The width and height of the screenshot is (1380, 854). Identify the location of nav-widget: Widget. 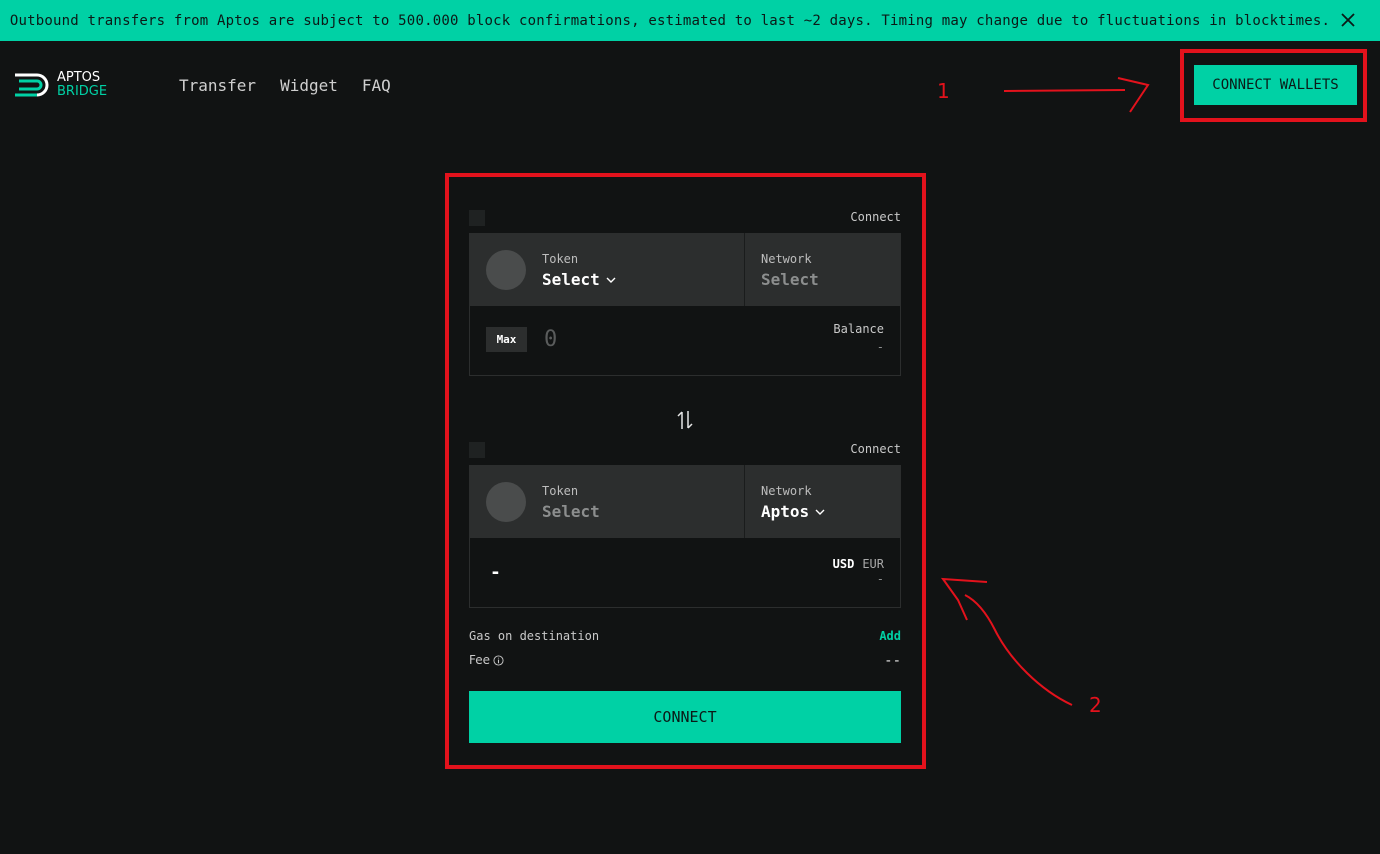
(309, 85).